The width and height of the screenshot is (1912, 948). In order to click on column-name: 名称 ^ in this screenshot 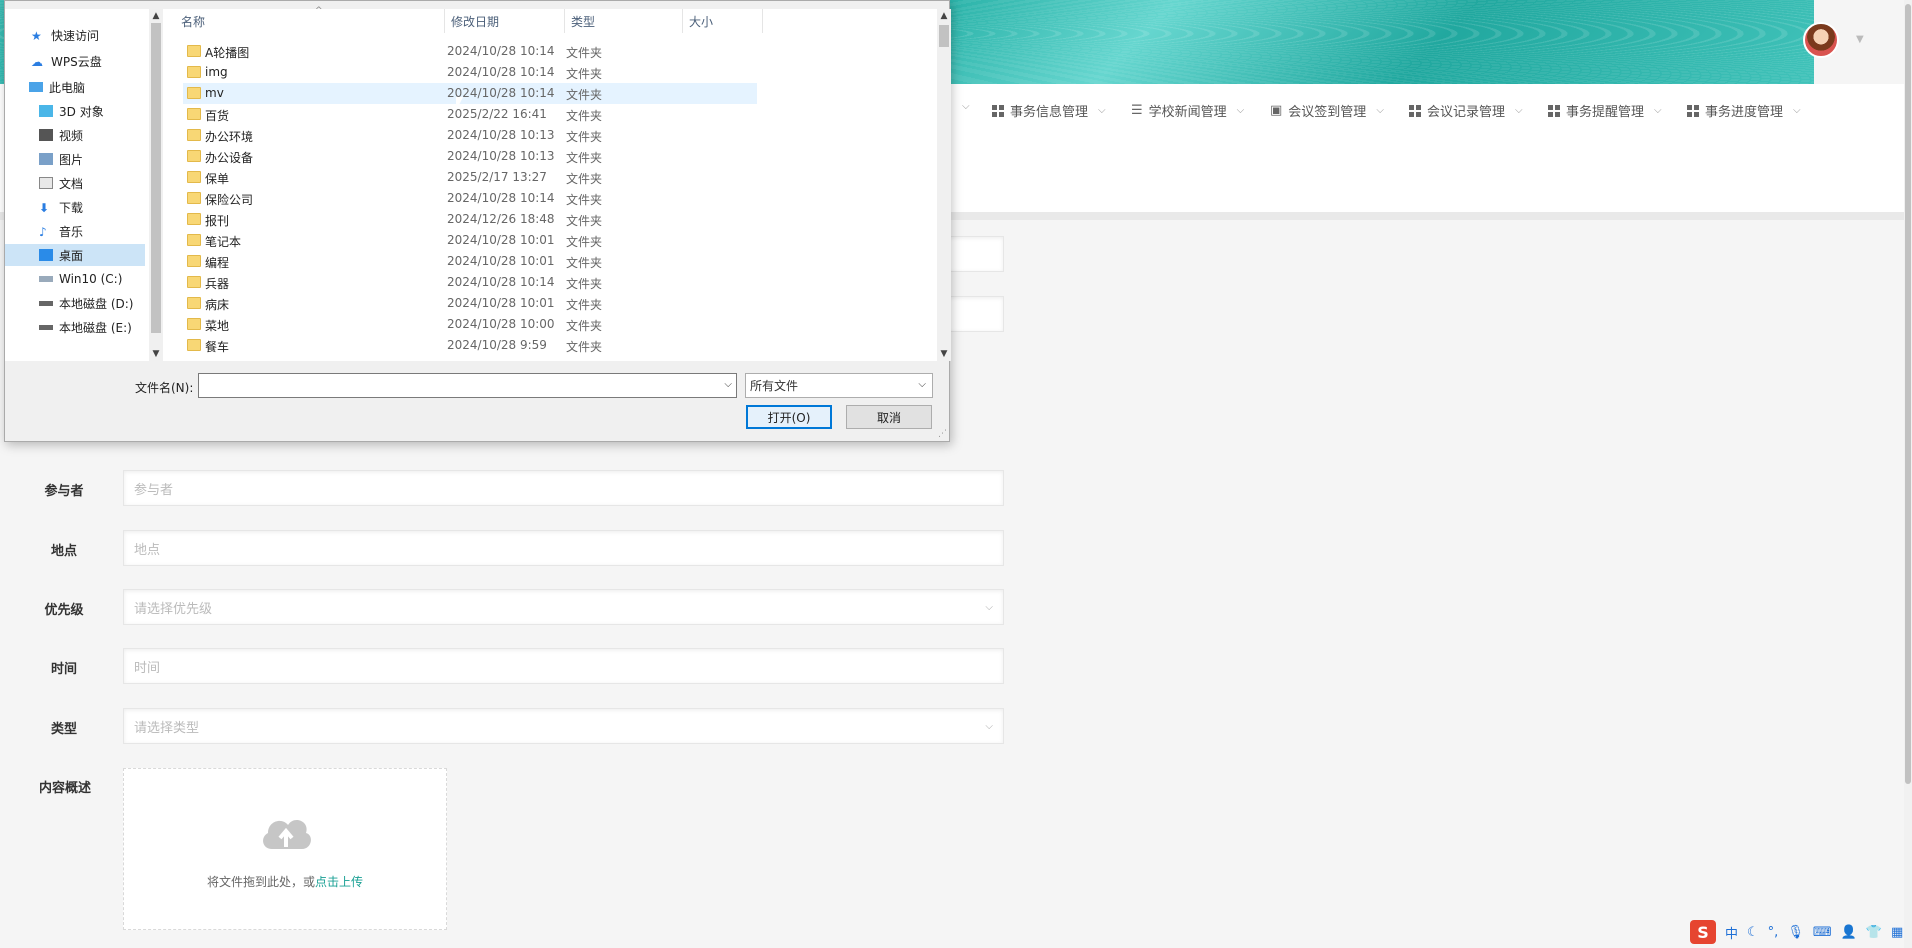, I will do `click(310, 19)`.